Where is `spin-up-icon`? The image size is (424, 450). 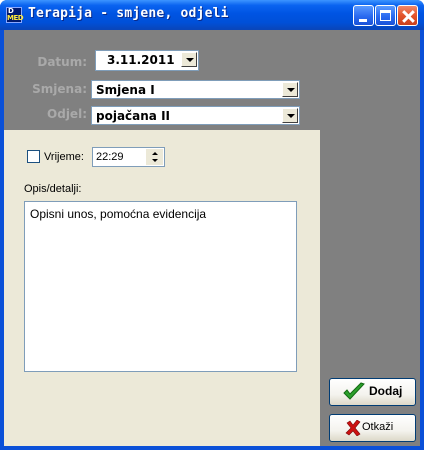
spin-up-icon is located at coordinates (154, 153).